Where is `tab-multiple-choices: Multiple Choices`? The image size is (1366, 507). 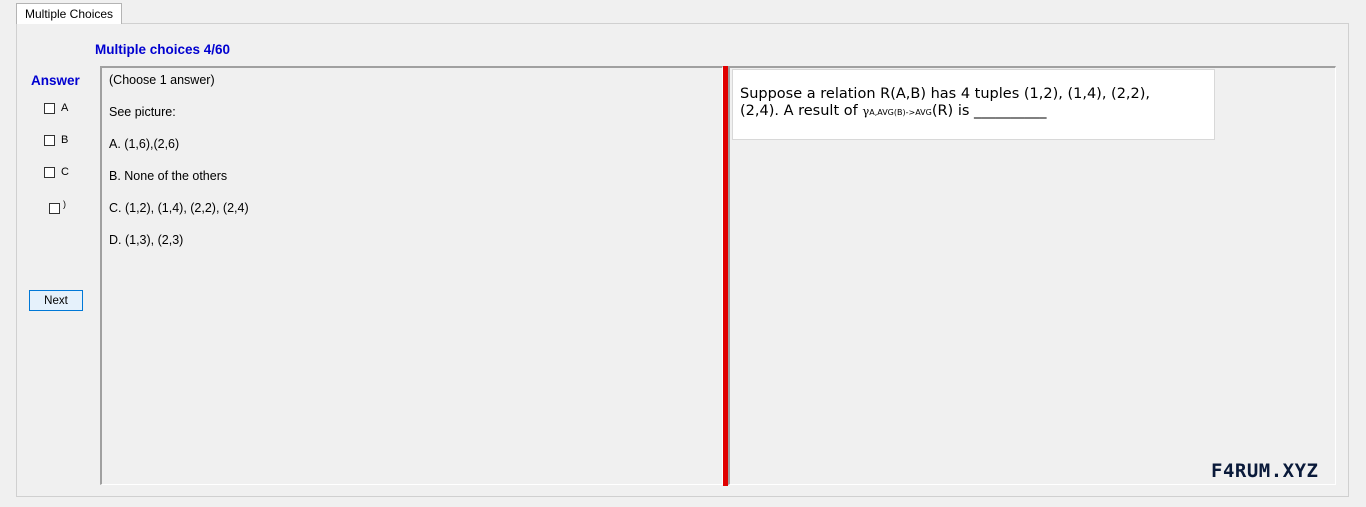 tab-multiple-choices: Multiple Choices is located at coordinates (69, 13).